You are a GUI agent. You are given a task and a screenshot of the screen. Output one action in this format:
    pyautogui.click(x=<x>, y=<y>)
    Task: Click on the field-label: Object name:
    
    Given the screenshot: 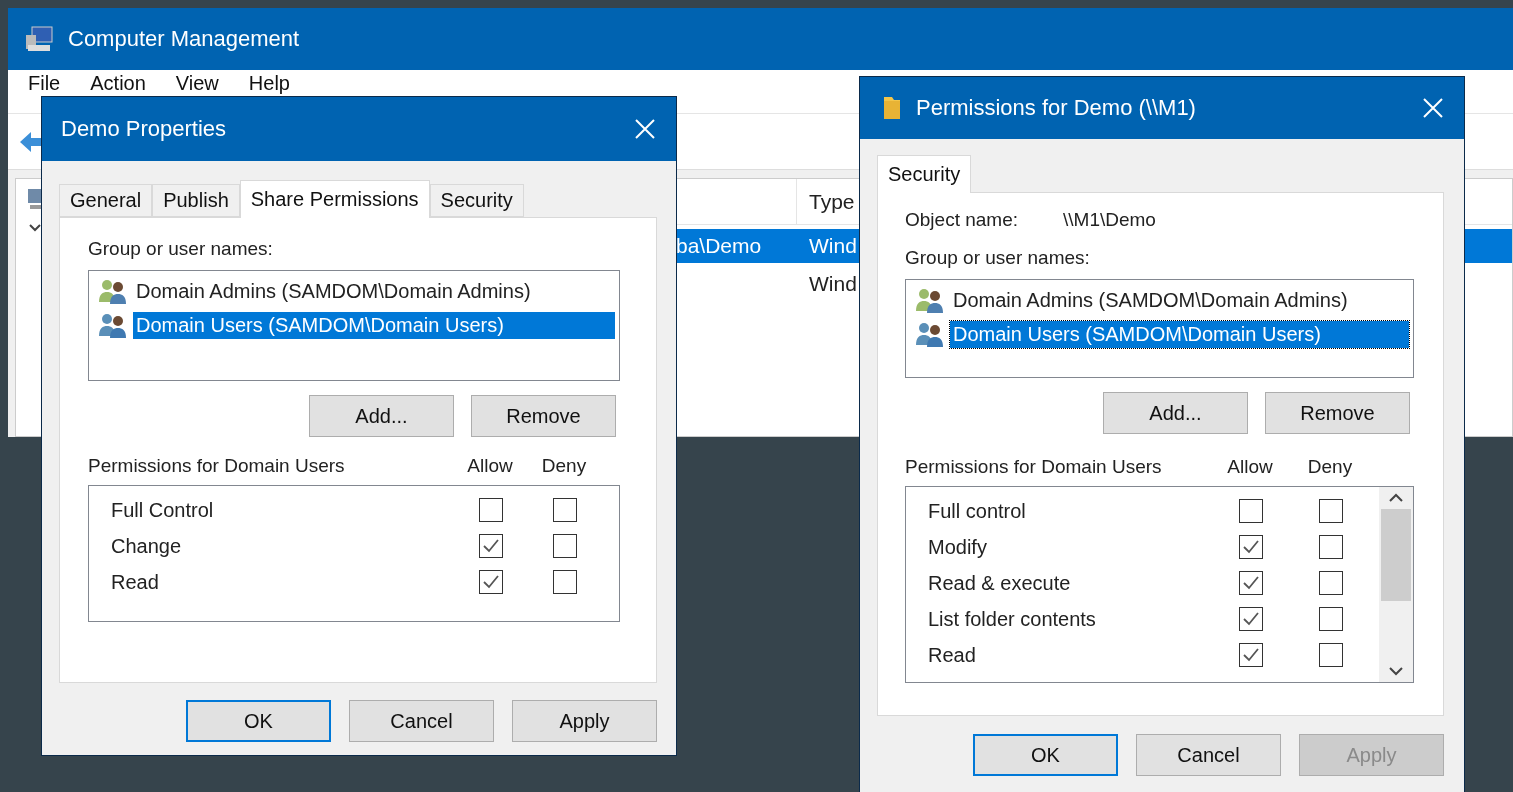 What is the action you would take?
    pyautogui.click(x=962, y=220)
    